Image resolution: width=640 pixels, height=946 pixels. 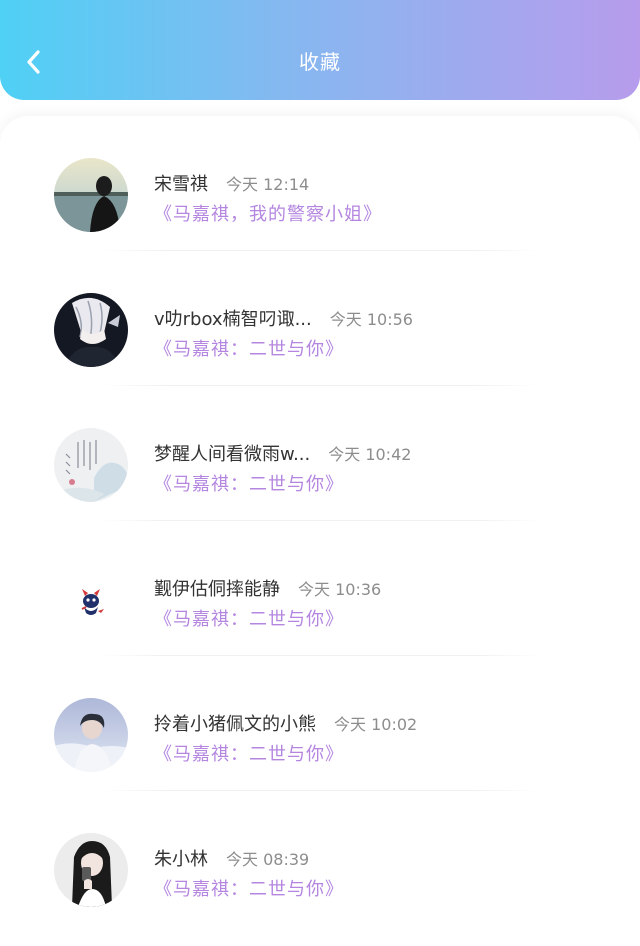 I want to click on timestamp: 今天 12:14, so click(x=268, y=184).